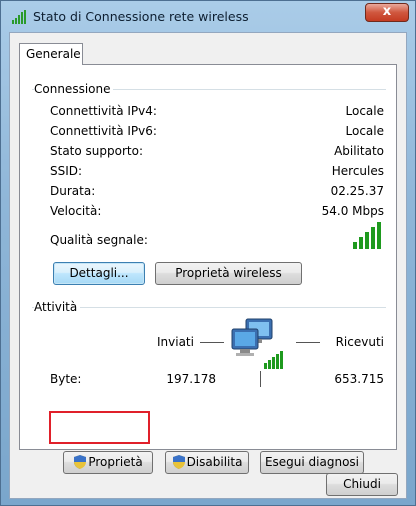  What do you see at coordinates (364, 111) in the screenshot?
I see `ipv4-value: Locale` at bounding box center [364, 111].